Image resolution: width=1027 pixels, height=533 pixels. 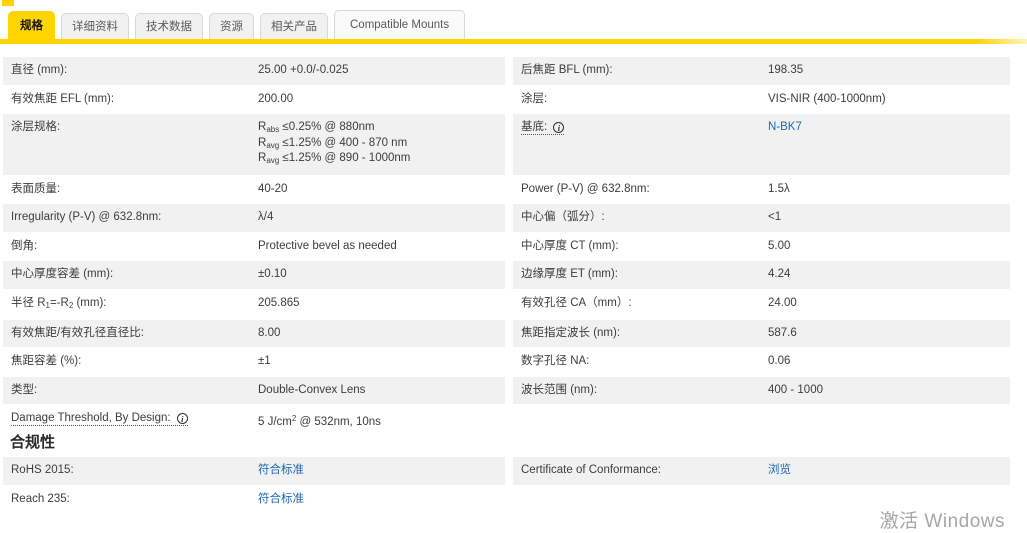 What do you see at coordinates (761, 471) in the screenshot?
I see `spec-half-right: Certificate of Conformance: 浏览` at bounding box center [761, 471].